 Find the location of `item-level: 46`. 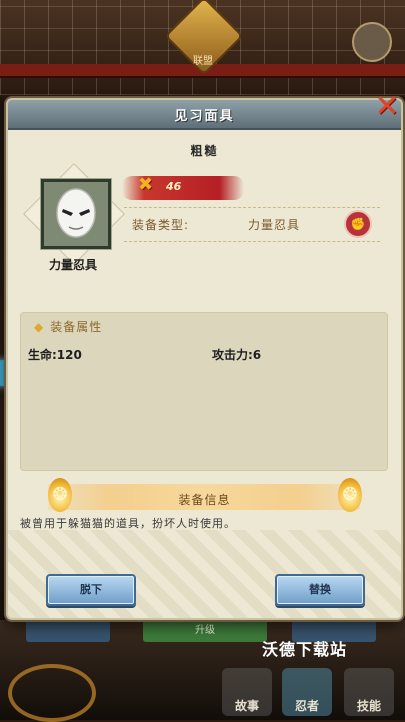

item-level: 46 is located at coordinates (174, 186).